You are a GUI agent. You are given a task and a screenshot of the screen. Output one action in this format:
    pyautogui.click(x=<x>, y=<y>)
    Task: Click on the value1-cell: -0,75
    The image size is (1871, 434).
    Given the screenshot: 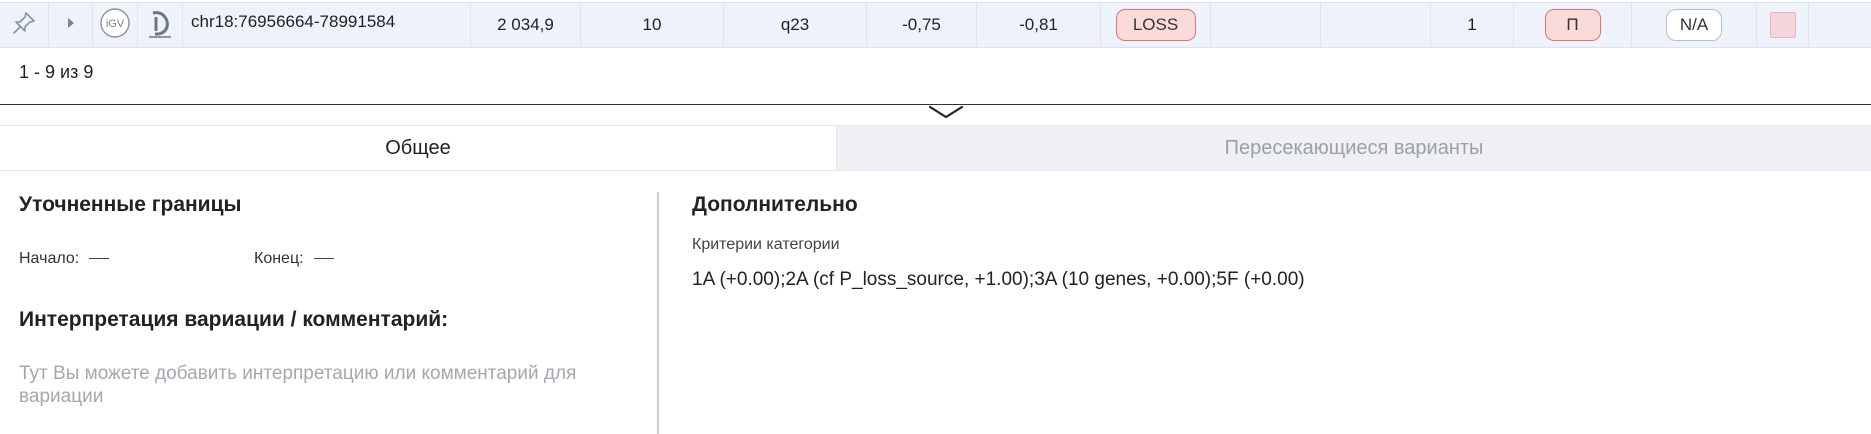 What is the action you would take?
    pyautogui.click(x=922, y=25)
    